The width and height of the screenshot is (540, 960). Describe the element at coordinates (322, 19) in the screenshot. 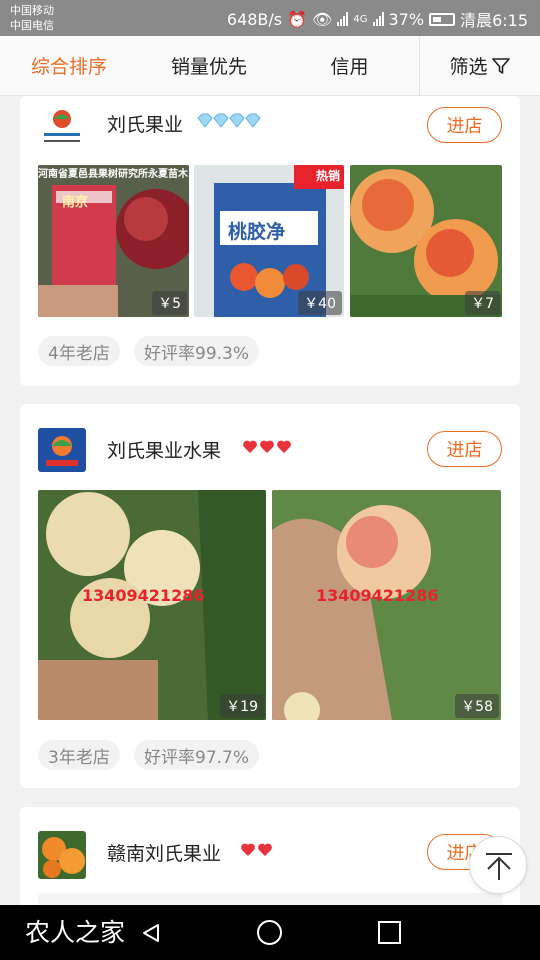

I see `eye-icon: 👁` at that location.